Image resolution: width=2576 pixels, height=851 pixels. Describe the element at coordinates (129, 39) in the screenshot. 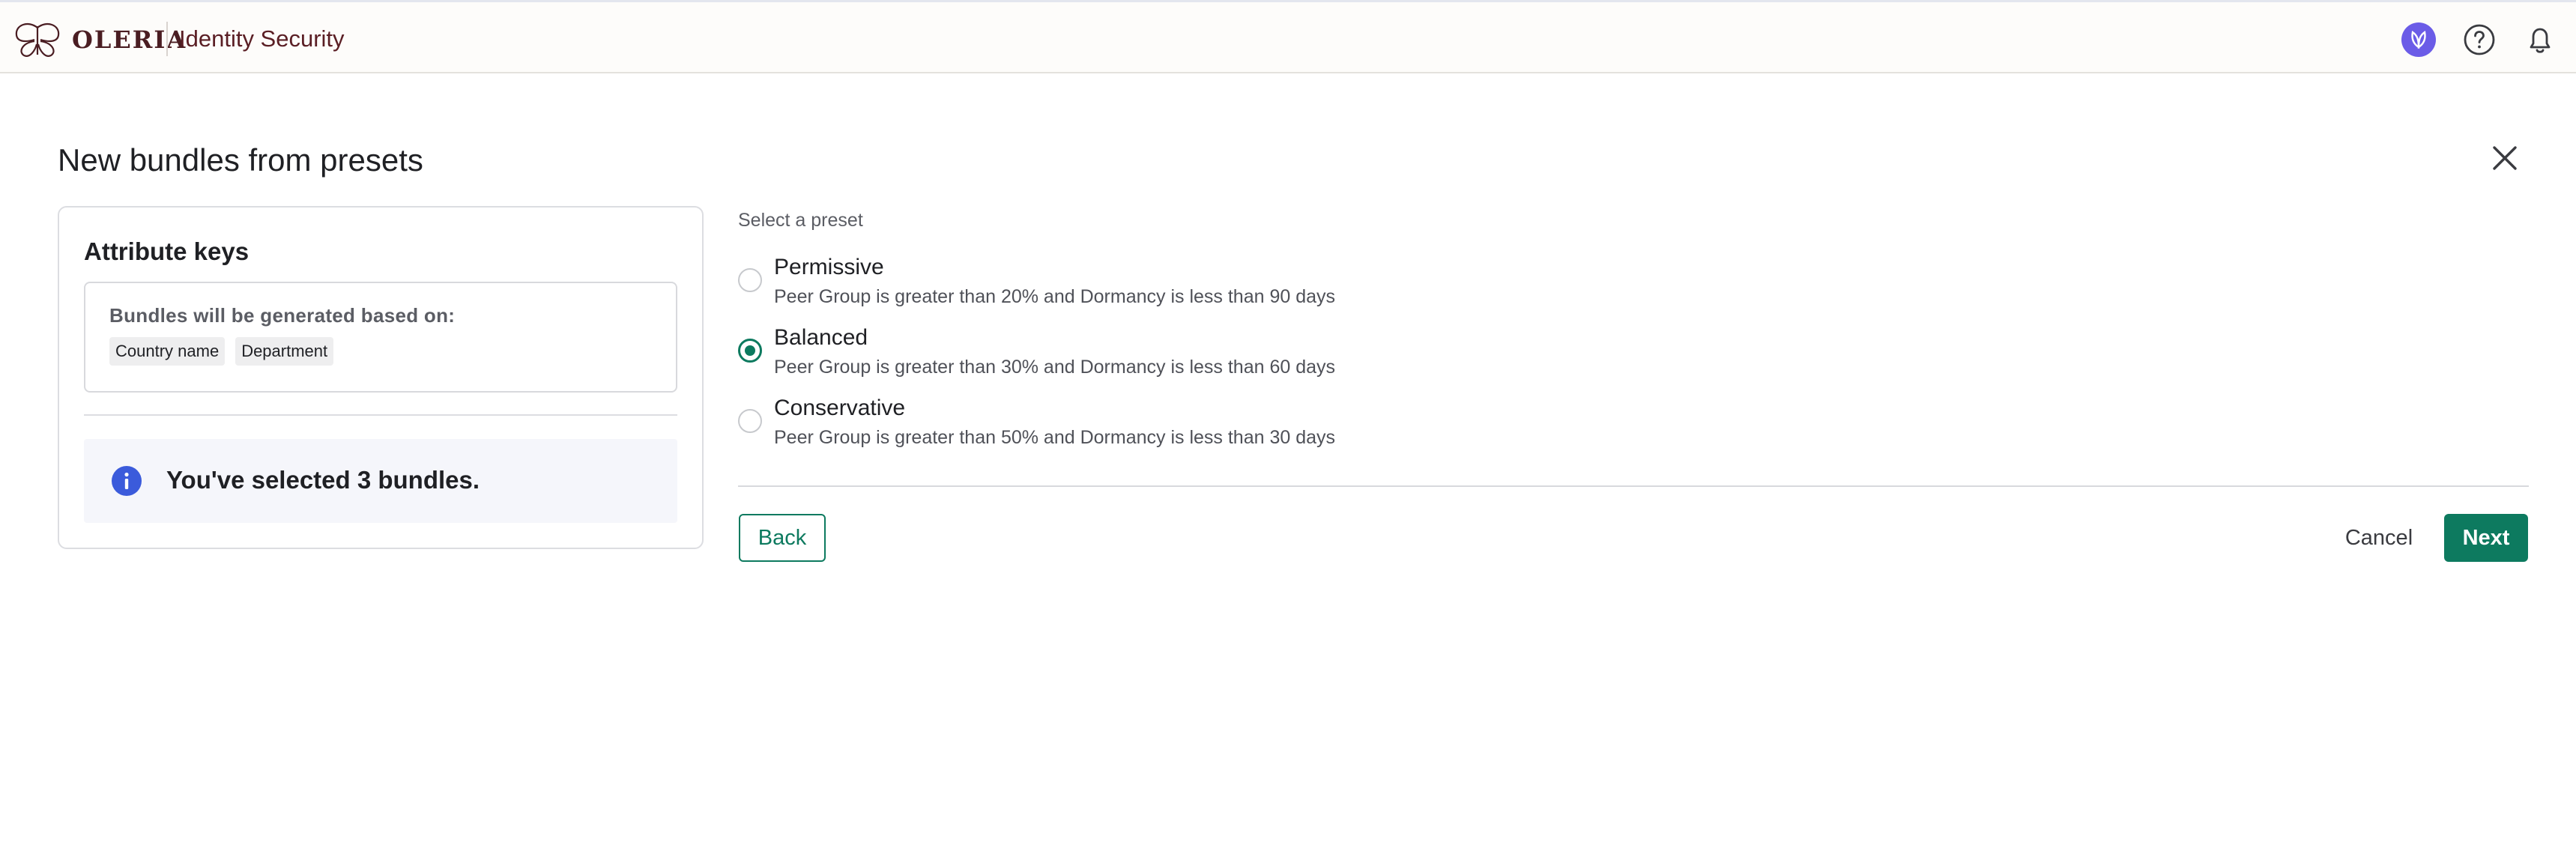

I see `brand-name: OLERIA` at that location.